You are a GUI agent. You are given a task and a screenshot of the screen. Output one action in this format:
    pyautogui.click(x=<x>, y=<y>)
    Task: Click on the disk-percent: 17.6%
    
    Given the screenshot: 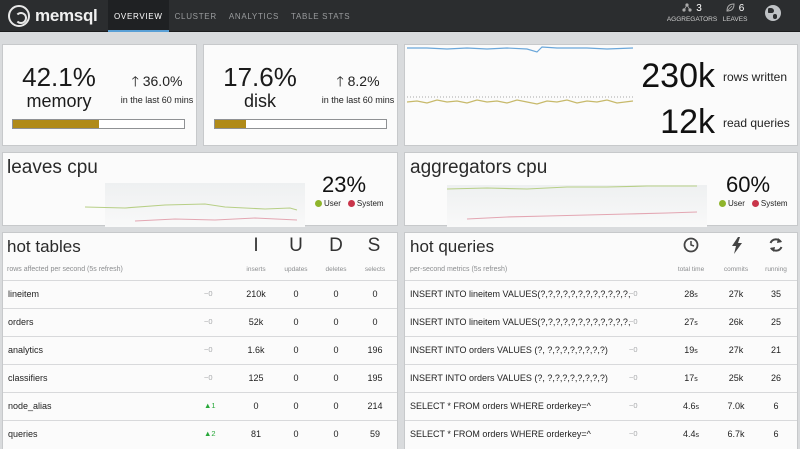 What is the action you would take?
    pyautogui.click(x=260, y=77)
    